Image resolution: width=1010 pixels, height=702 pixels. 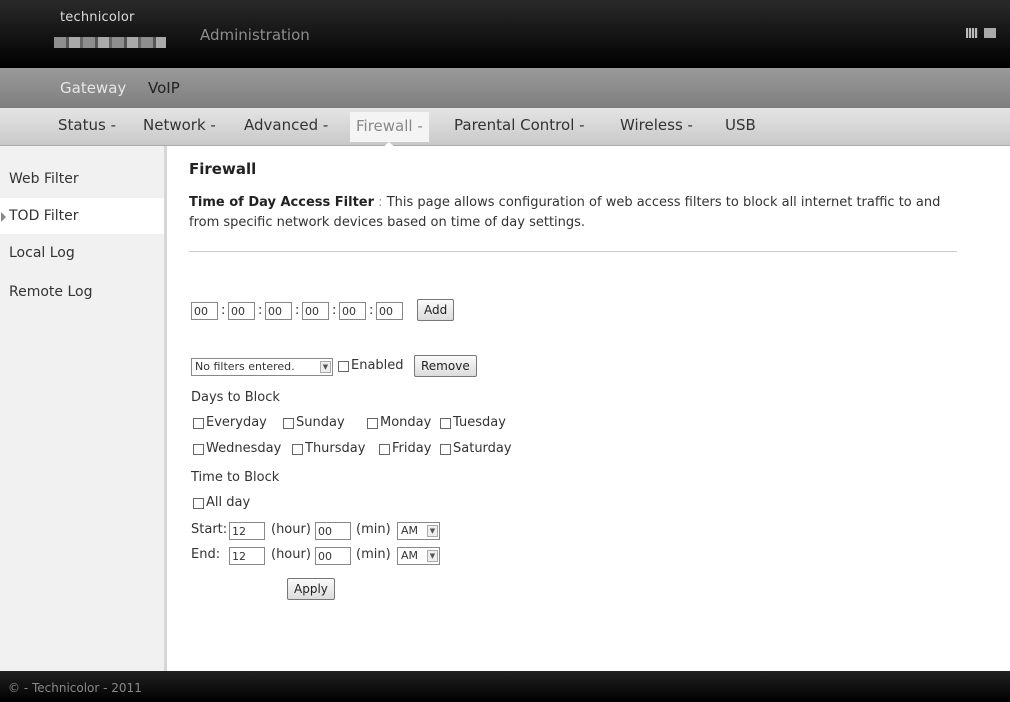 I want to click on sunday-label: Sunday, so click(x=320, y=422).